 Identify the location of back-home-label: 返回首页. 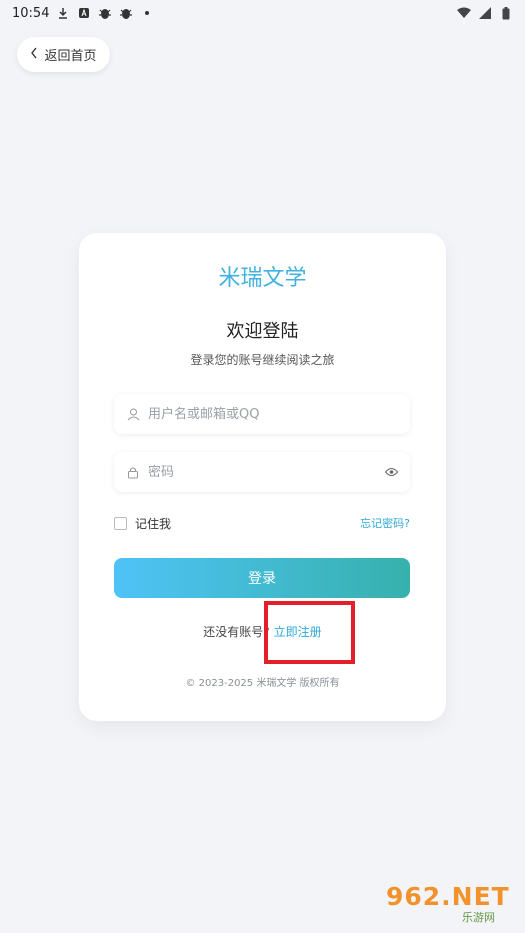
(70, 56).